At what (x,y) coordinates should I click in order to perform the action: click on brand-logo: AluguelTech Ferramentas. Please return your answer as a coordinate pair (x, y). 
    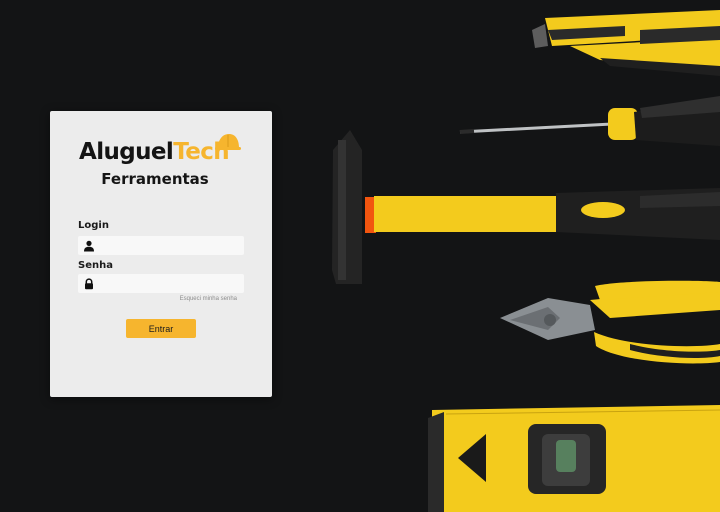
    Looking at the image, I should click on (161, 156).